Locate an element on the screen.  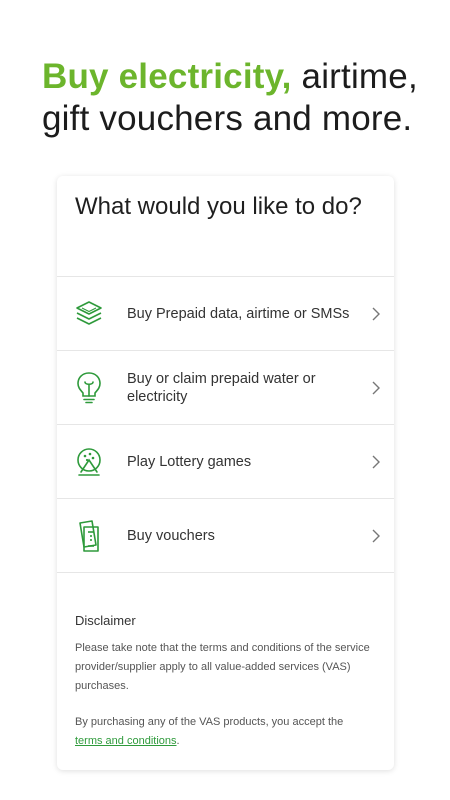
divider is located at coordinates (225, 572).